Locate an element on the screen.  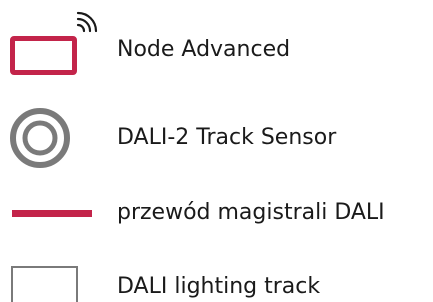
legend-label-node-advanced: Node Advanced is located at coordinates (204, 49).